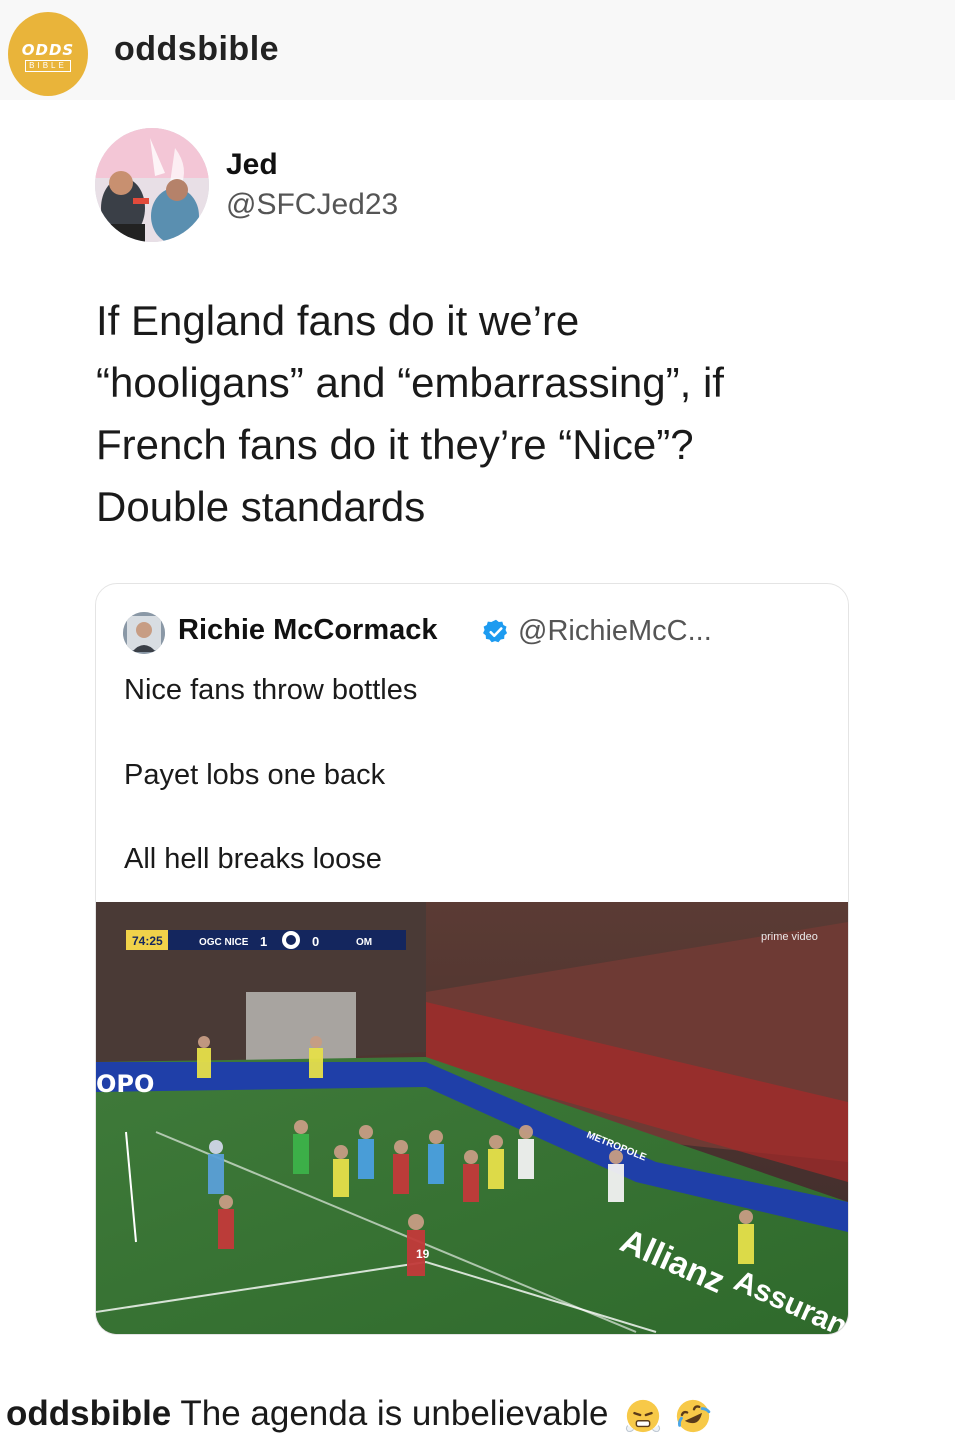  What do you see at coordinates (252, 165) in the screenshot?
I see `tweet-author-name: Jed` at bounding box center [252, 165].